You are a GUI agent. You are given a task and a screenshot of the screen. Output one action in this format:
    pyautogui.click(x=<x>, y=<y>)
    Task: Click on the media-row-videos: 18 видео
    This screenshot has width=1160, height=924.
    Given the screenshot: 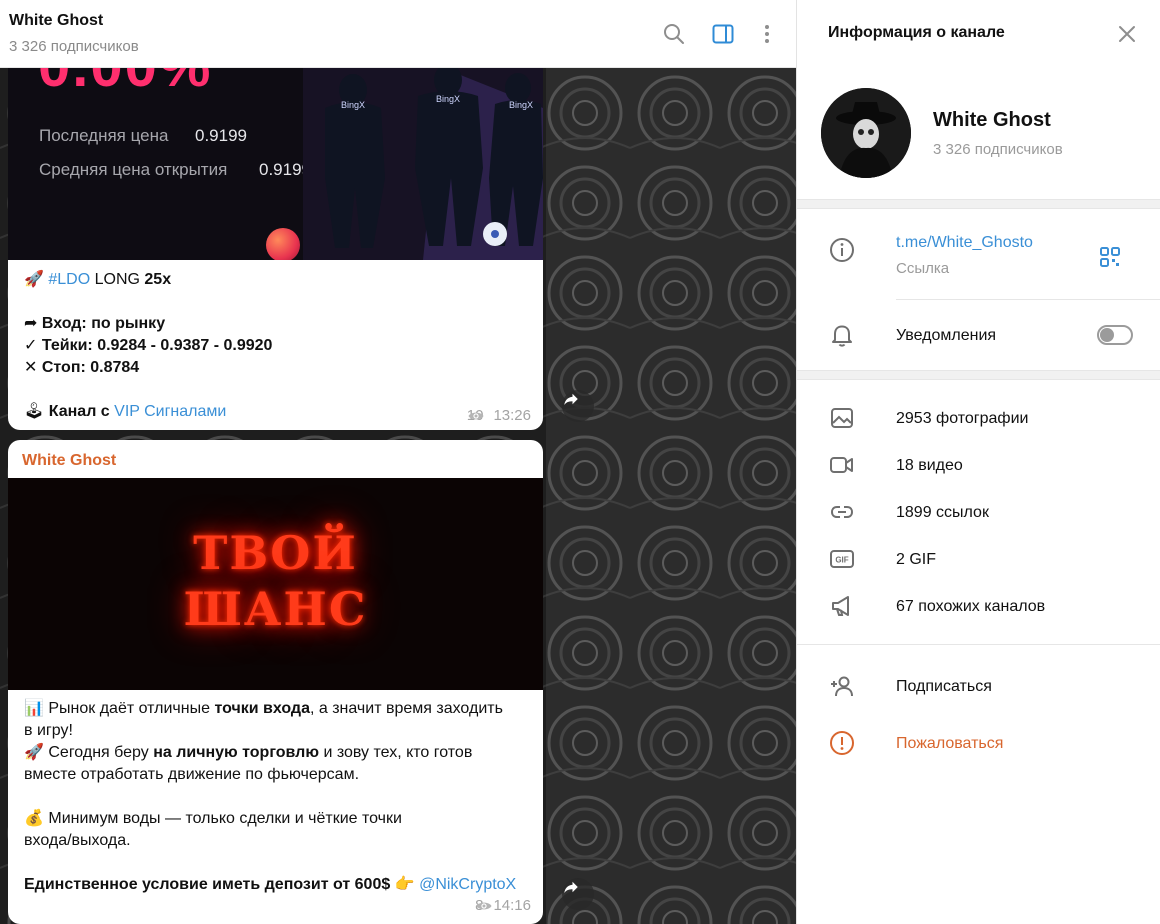 What is the action you would take?
    pyautogui.click(x=978, y=465)
    